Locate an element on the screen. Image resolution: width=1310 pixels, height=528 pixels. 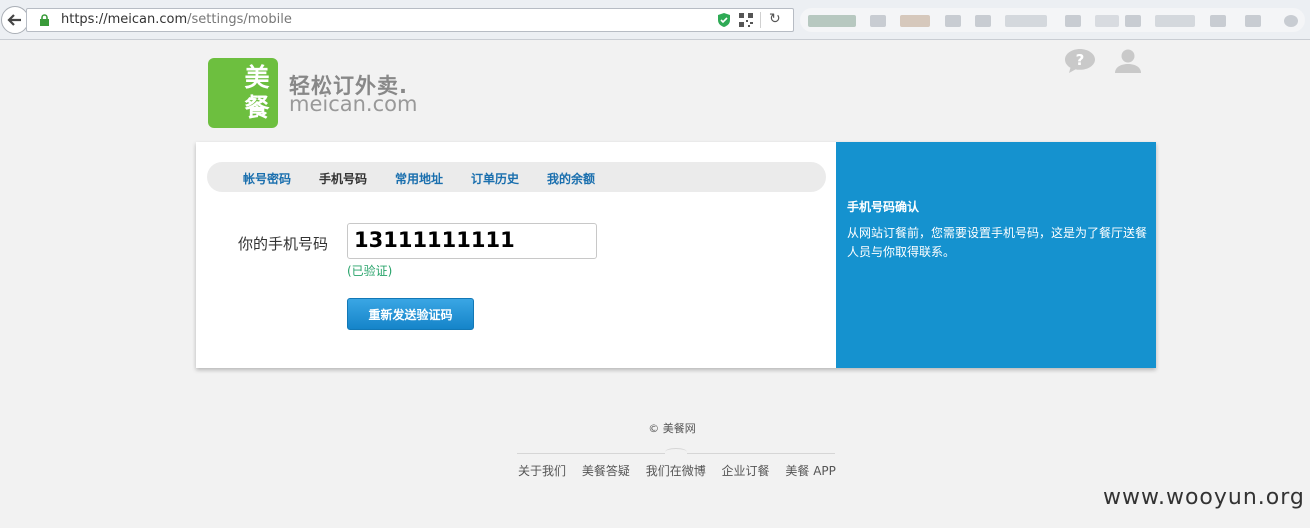
phone-input: 13111111111 is located at coordinates (472, 241).